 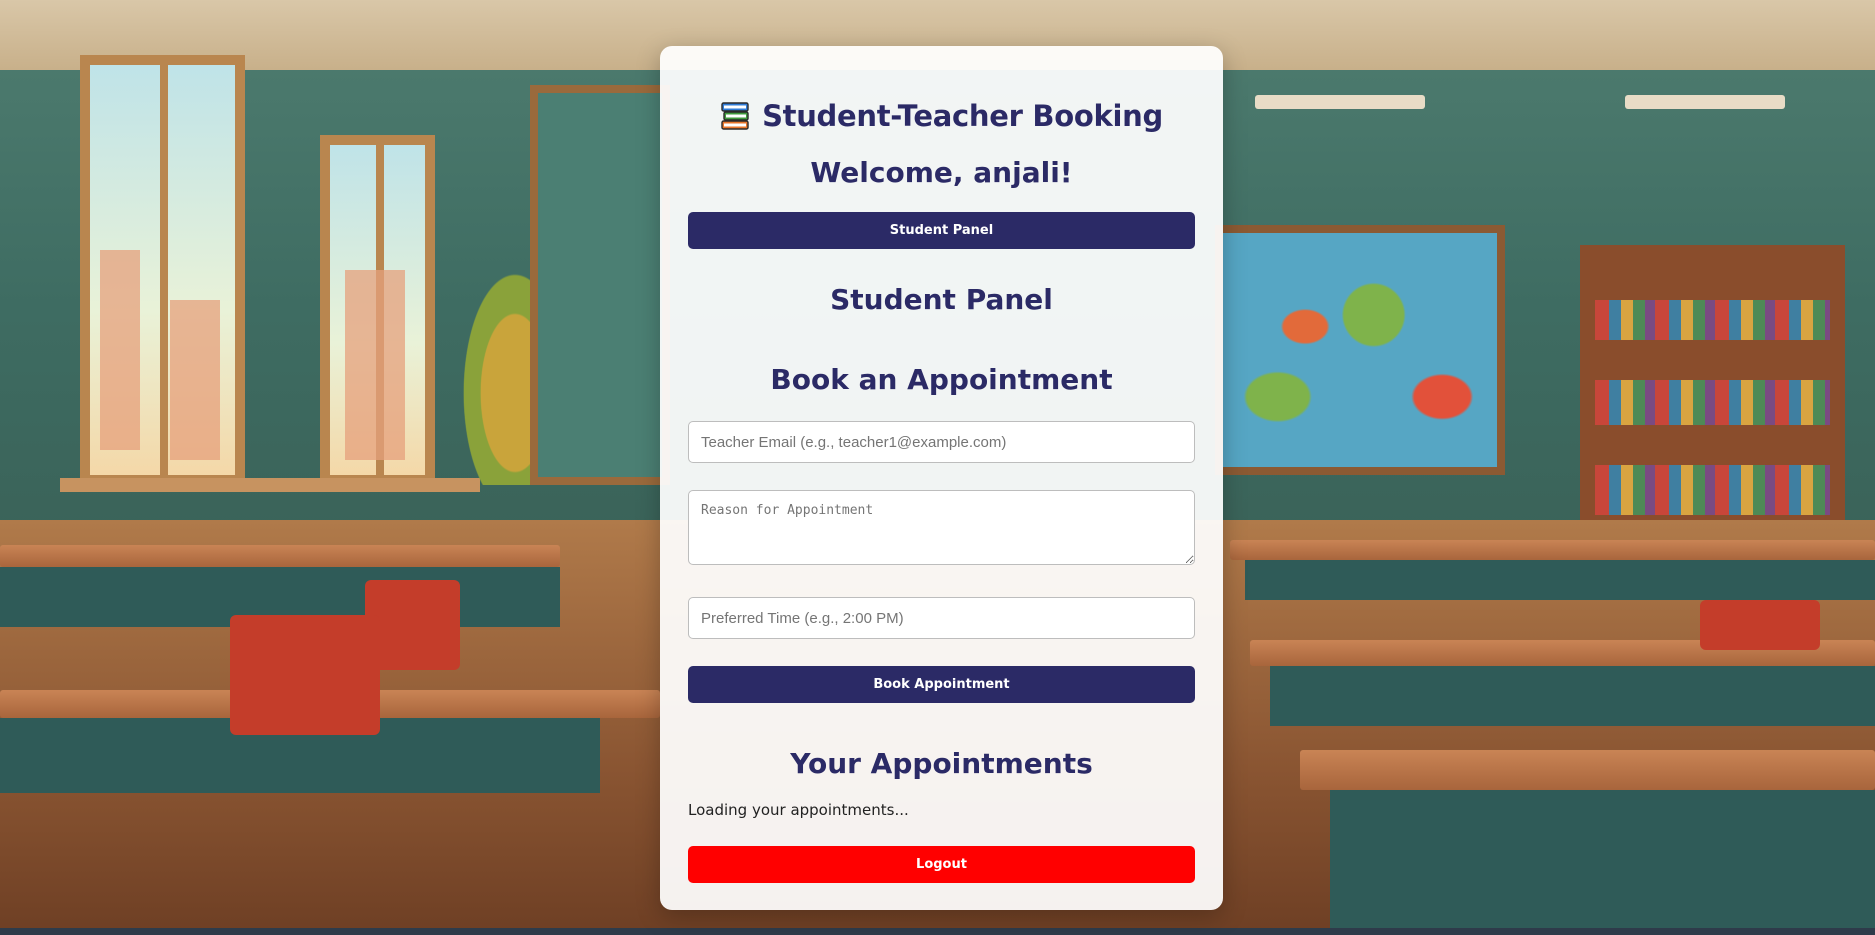 I want to click on book-appointment-heading: Book an Appointment, so click(x=941, y=379).